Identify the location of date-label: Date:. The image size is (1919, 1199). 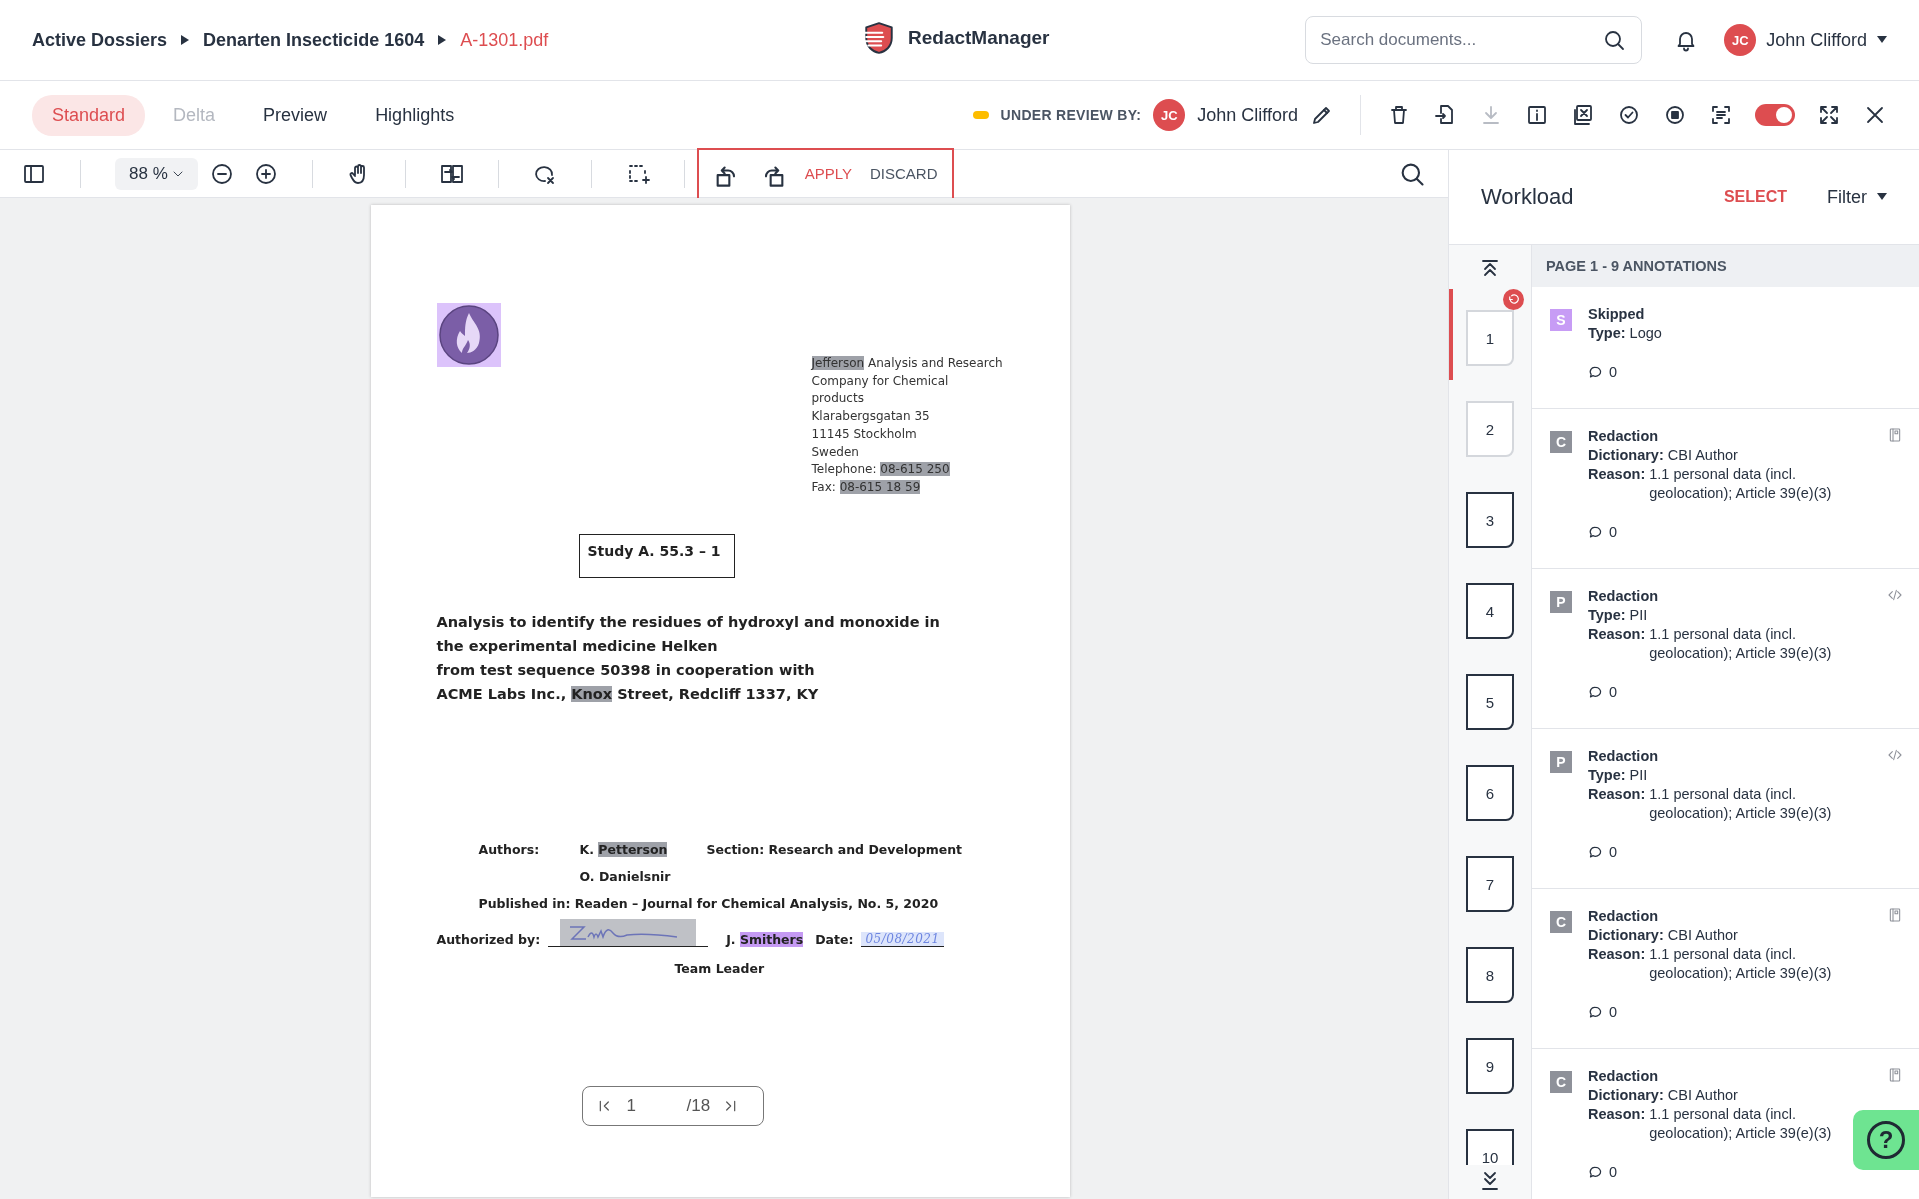
(834, 940).